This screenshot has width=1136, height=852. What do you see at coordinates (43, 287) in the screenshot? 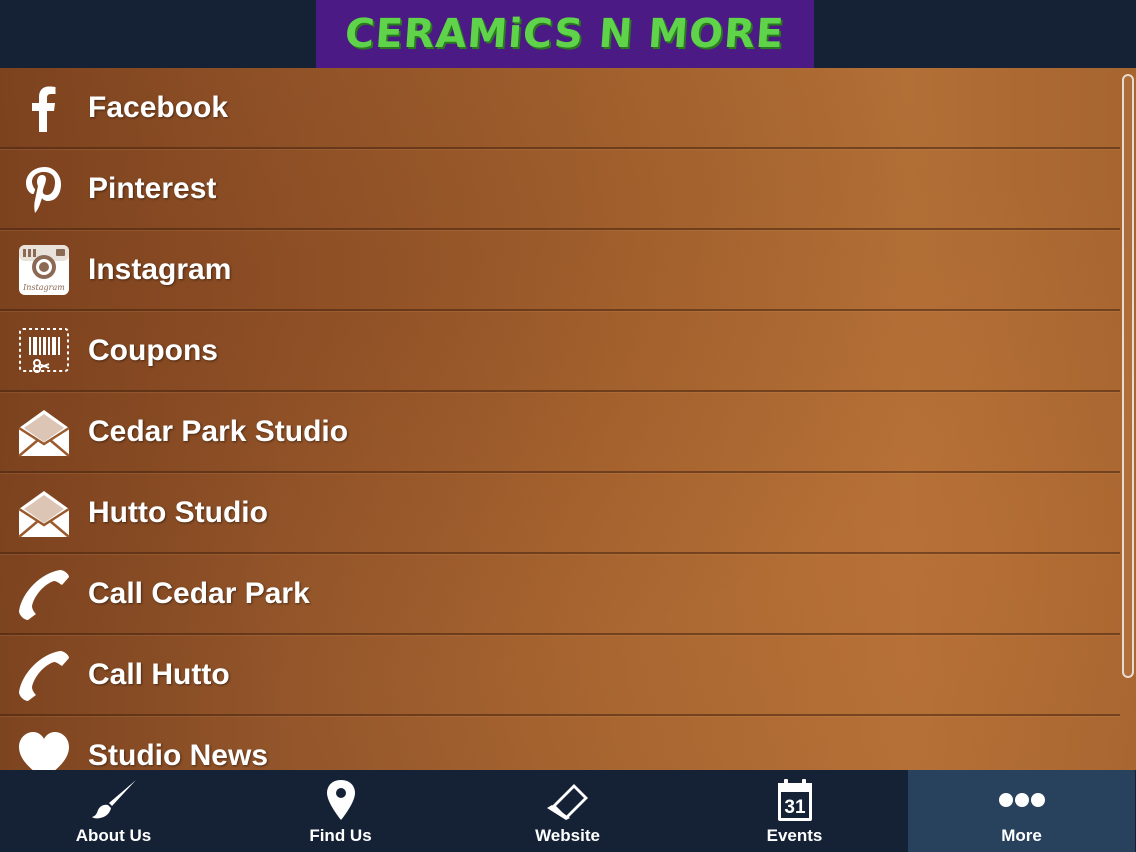
I see `svg-text: Instagram` at bounding box center [43, 287].